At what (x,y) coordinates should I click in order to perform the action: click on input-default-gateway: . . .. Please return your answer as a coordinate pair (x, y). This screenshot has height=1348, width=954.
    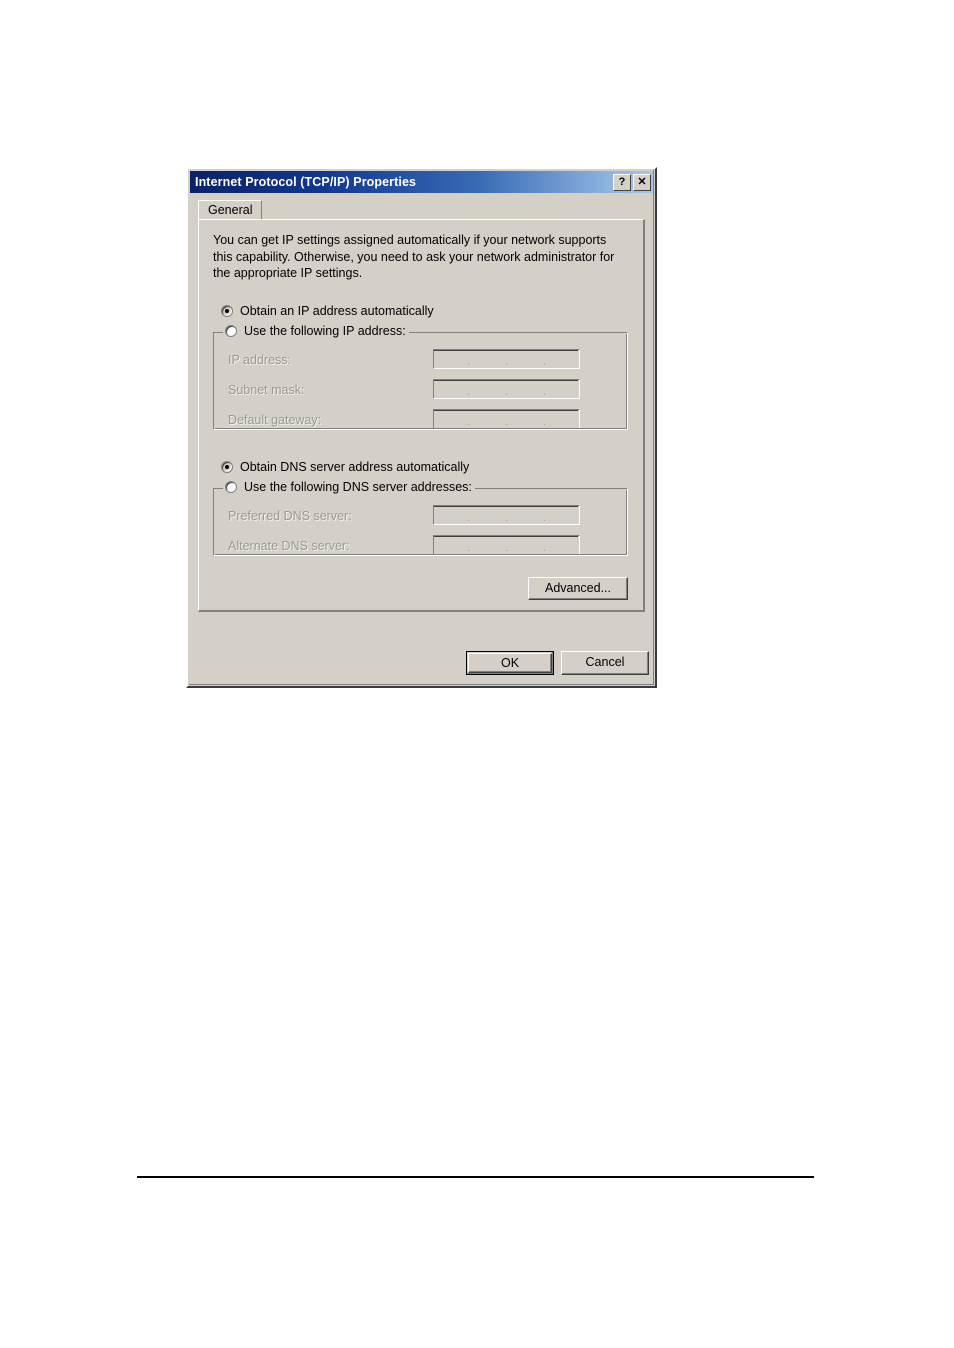
    Looking at the image, I should click on (506, 419).